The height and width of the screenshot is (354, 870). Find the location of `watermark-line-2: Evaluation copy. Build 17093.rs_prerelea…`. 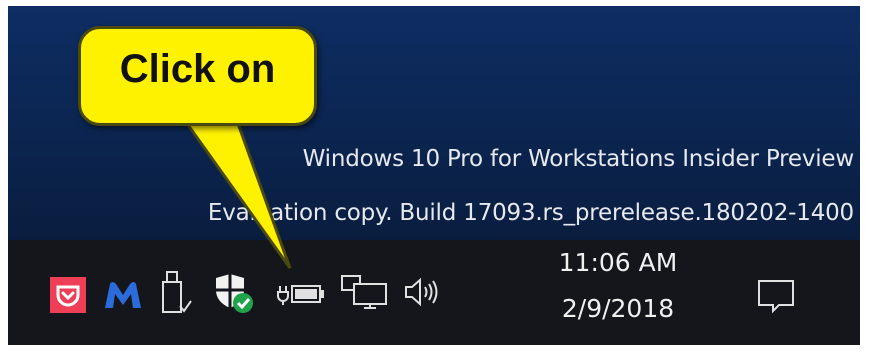

watermark-line-2: Evaluation copy. Build 17093.rs_prerelea… is located at coordinates (530, 213).